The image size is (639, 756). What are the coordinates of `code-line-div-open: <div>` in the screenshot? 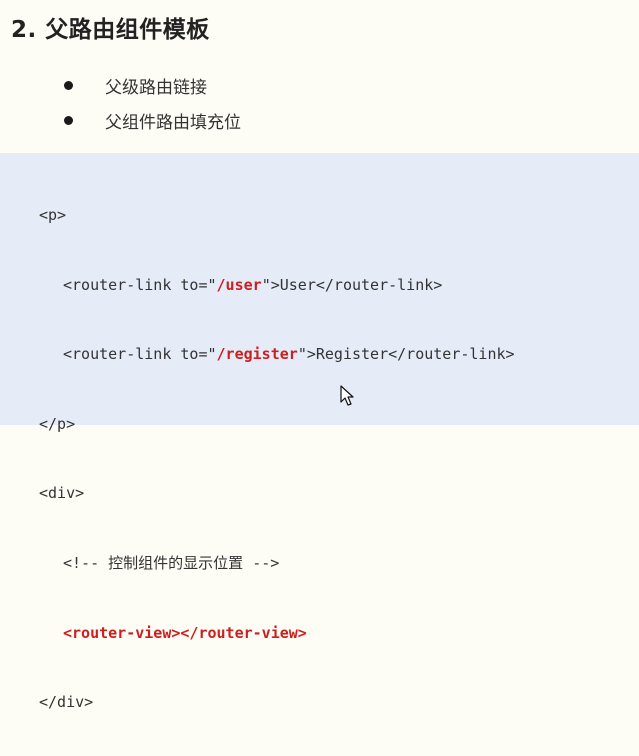 It's located at (277, 494).